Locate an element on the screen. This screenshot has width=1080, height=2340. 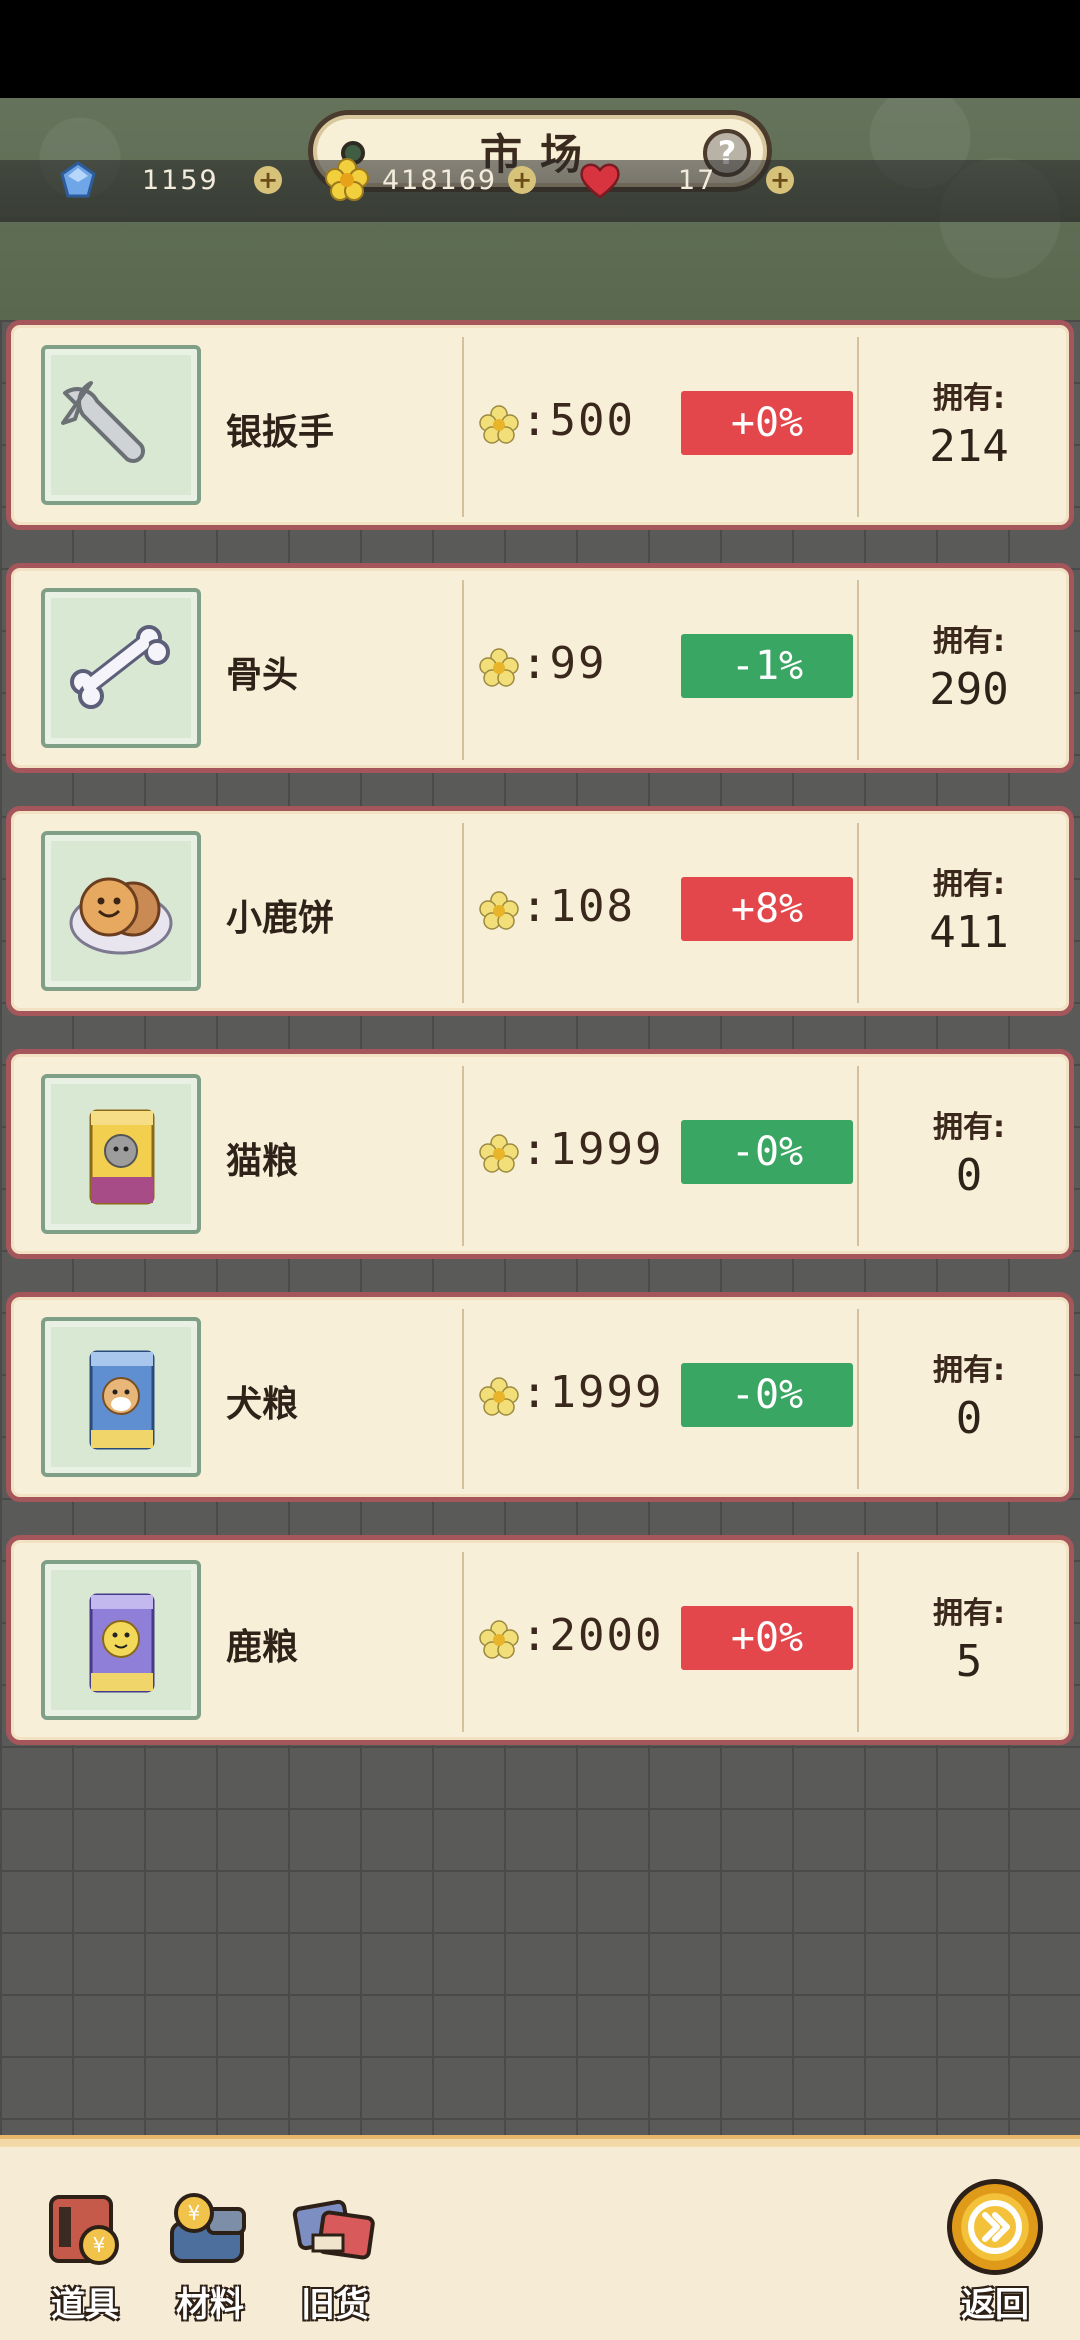
status-bar is located at coordinates (540, 49).